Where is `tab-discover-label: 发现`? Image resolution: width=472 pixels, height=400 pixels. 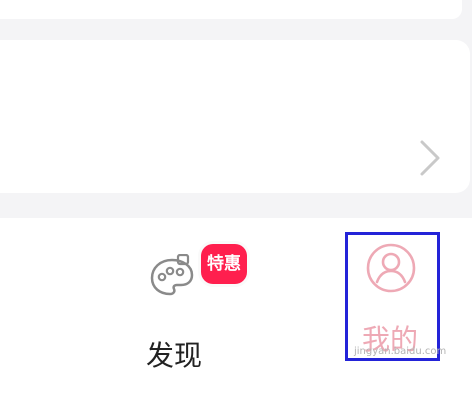 tab-discover-label: 发现 is located at coordinates (174, 355).